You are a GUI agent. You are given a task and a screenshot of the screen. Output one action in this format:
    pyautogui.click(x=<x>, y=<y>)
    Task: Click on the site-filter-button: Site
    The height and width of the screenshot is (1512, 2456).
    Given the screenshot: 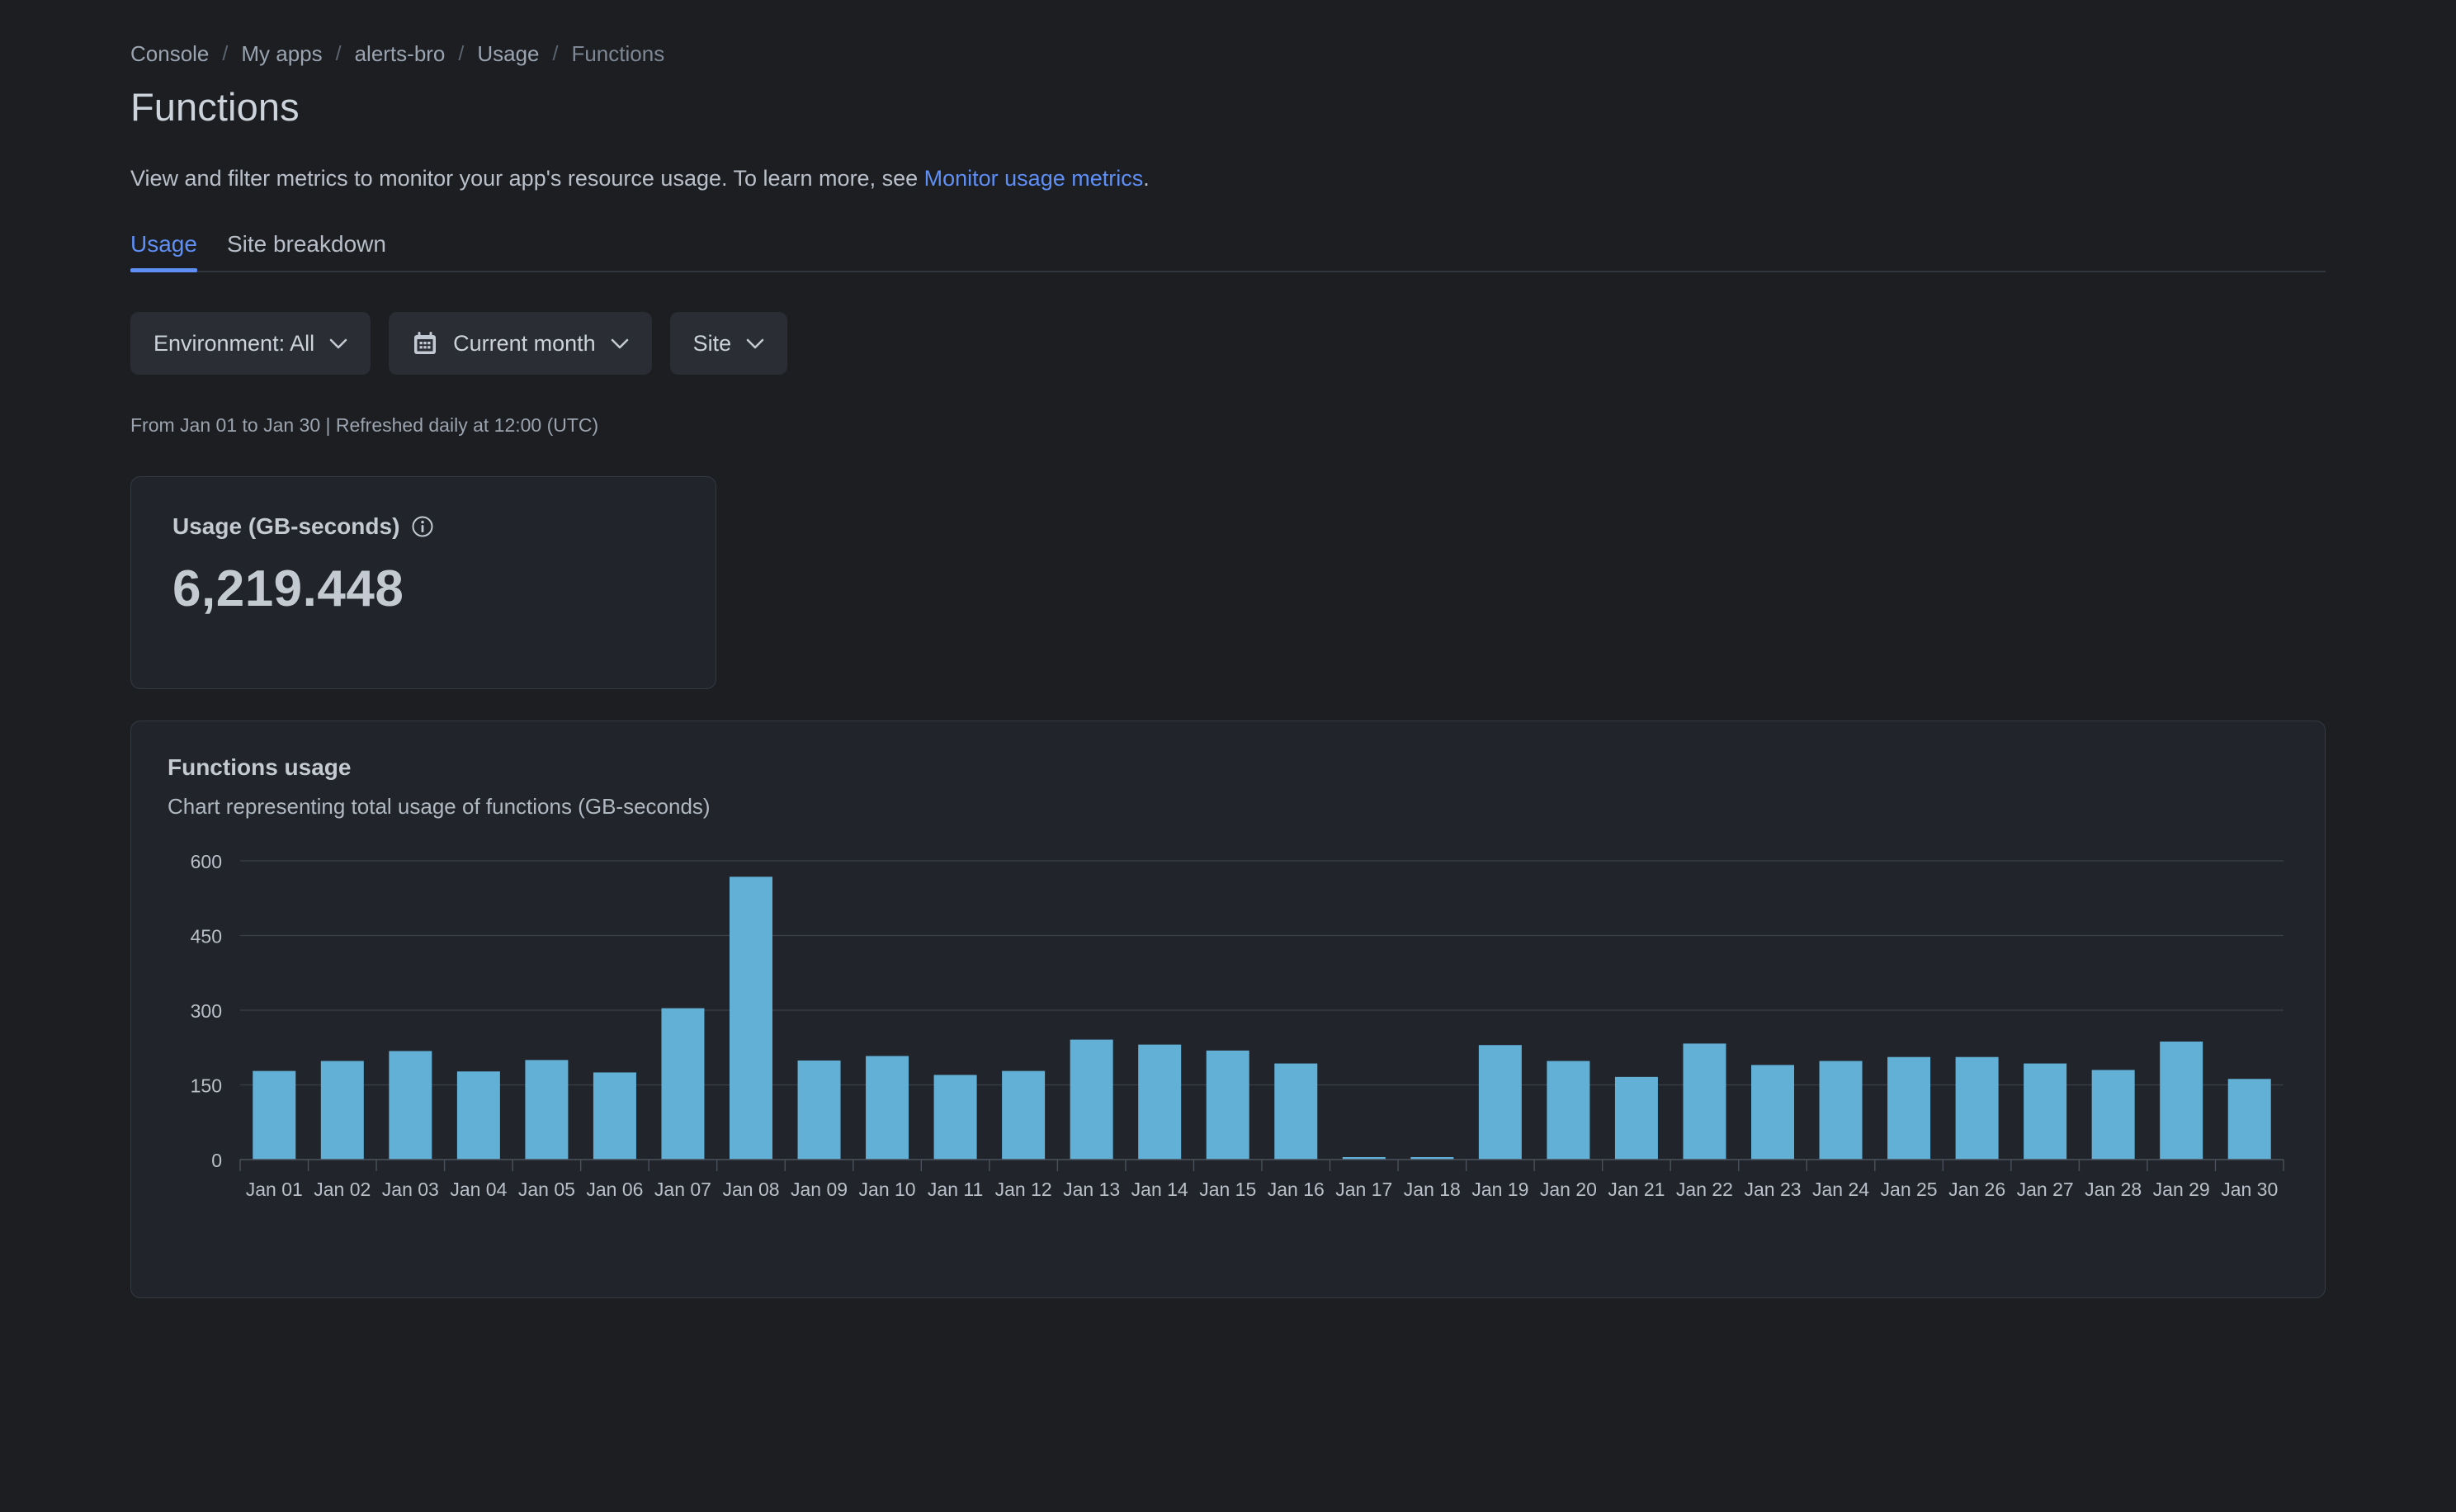 What is the action you would take?
    pyautogui.click(x=729, y=343)
    